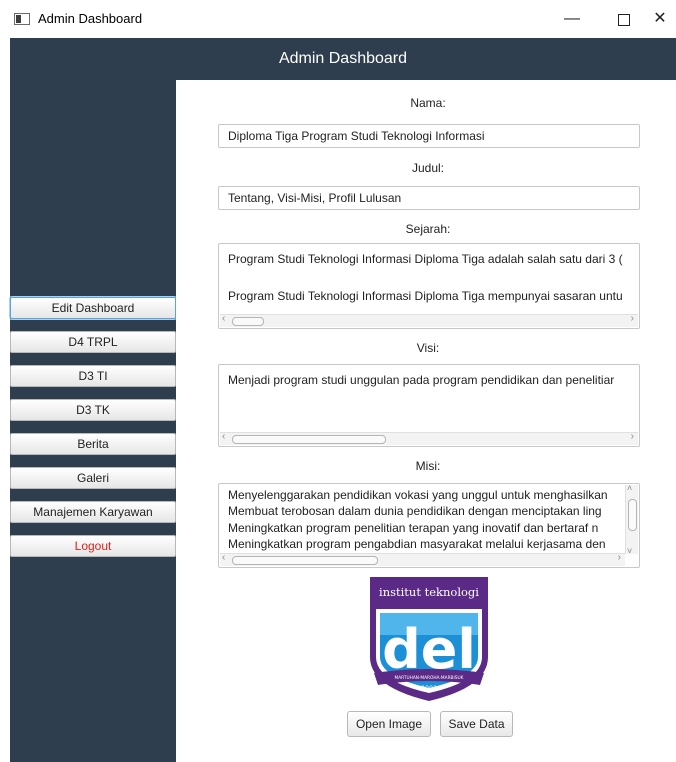  I want to click on logo-year: 2001, so click(429, 688).